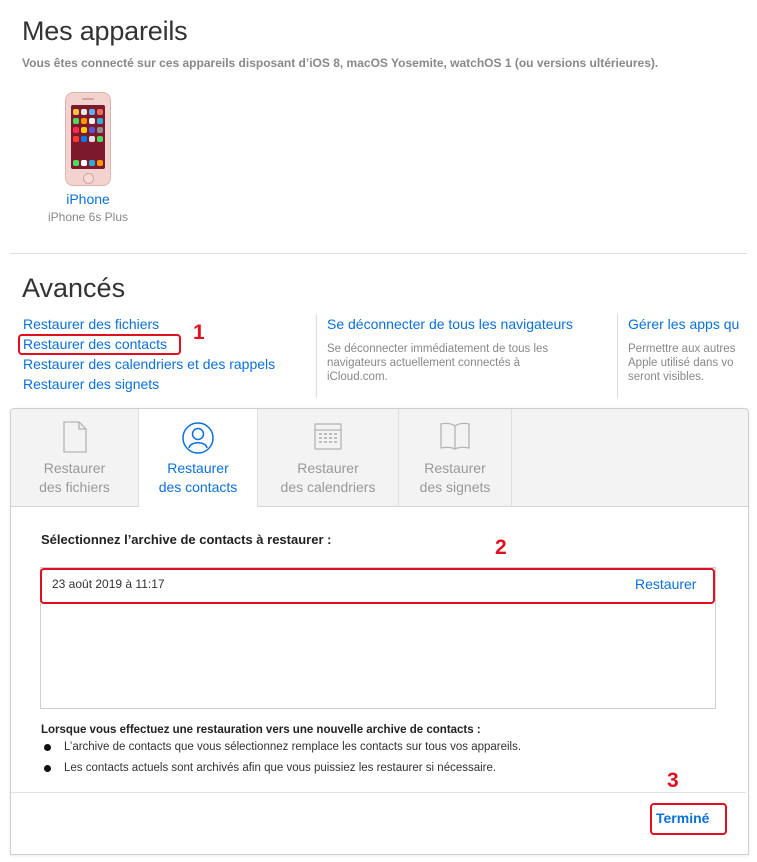 The width and height of the screenshot is (757, 862). What do you see at coordinates (74, 457) in the screenshot?
I see `tab-restore-files: Restaurer des fichiers` at bounding box center [74, 457].